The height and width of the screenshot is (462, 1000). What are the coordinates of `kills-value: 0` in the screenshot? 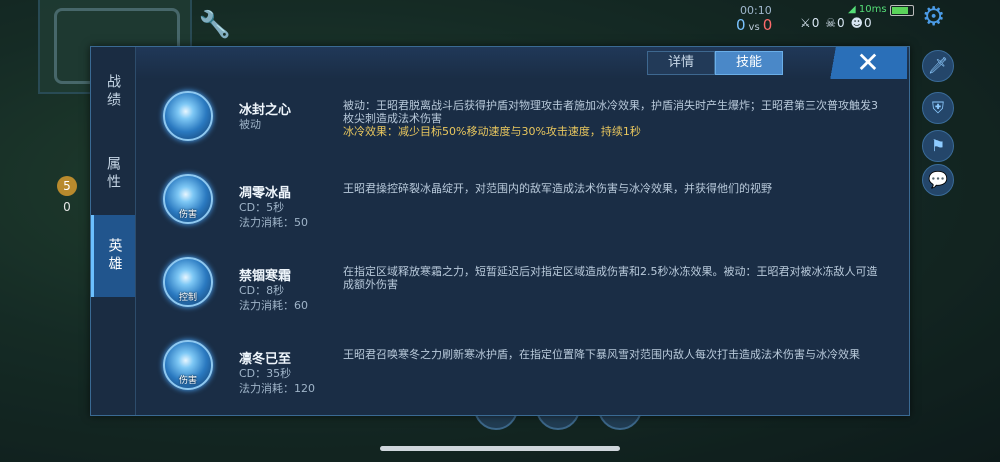 It's located at (816, 23).